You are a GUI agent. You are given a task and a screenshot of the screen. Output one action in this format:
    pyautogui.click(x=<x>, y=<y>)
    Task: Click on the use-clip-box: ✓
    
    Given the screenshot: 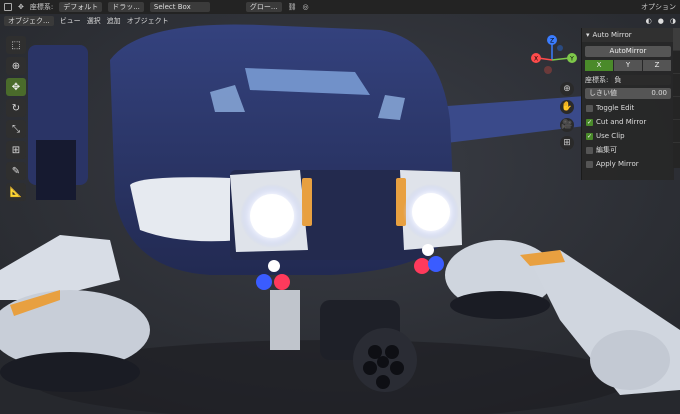 What is the action you would take?
    pyautogui.click(x=589, y=136)
    